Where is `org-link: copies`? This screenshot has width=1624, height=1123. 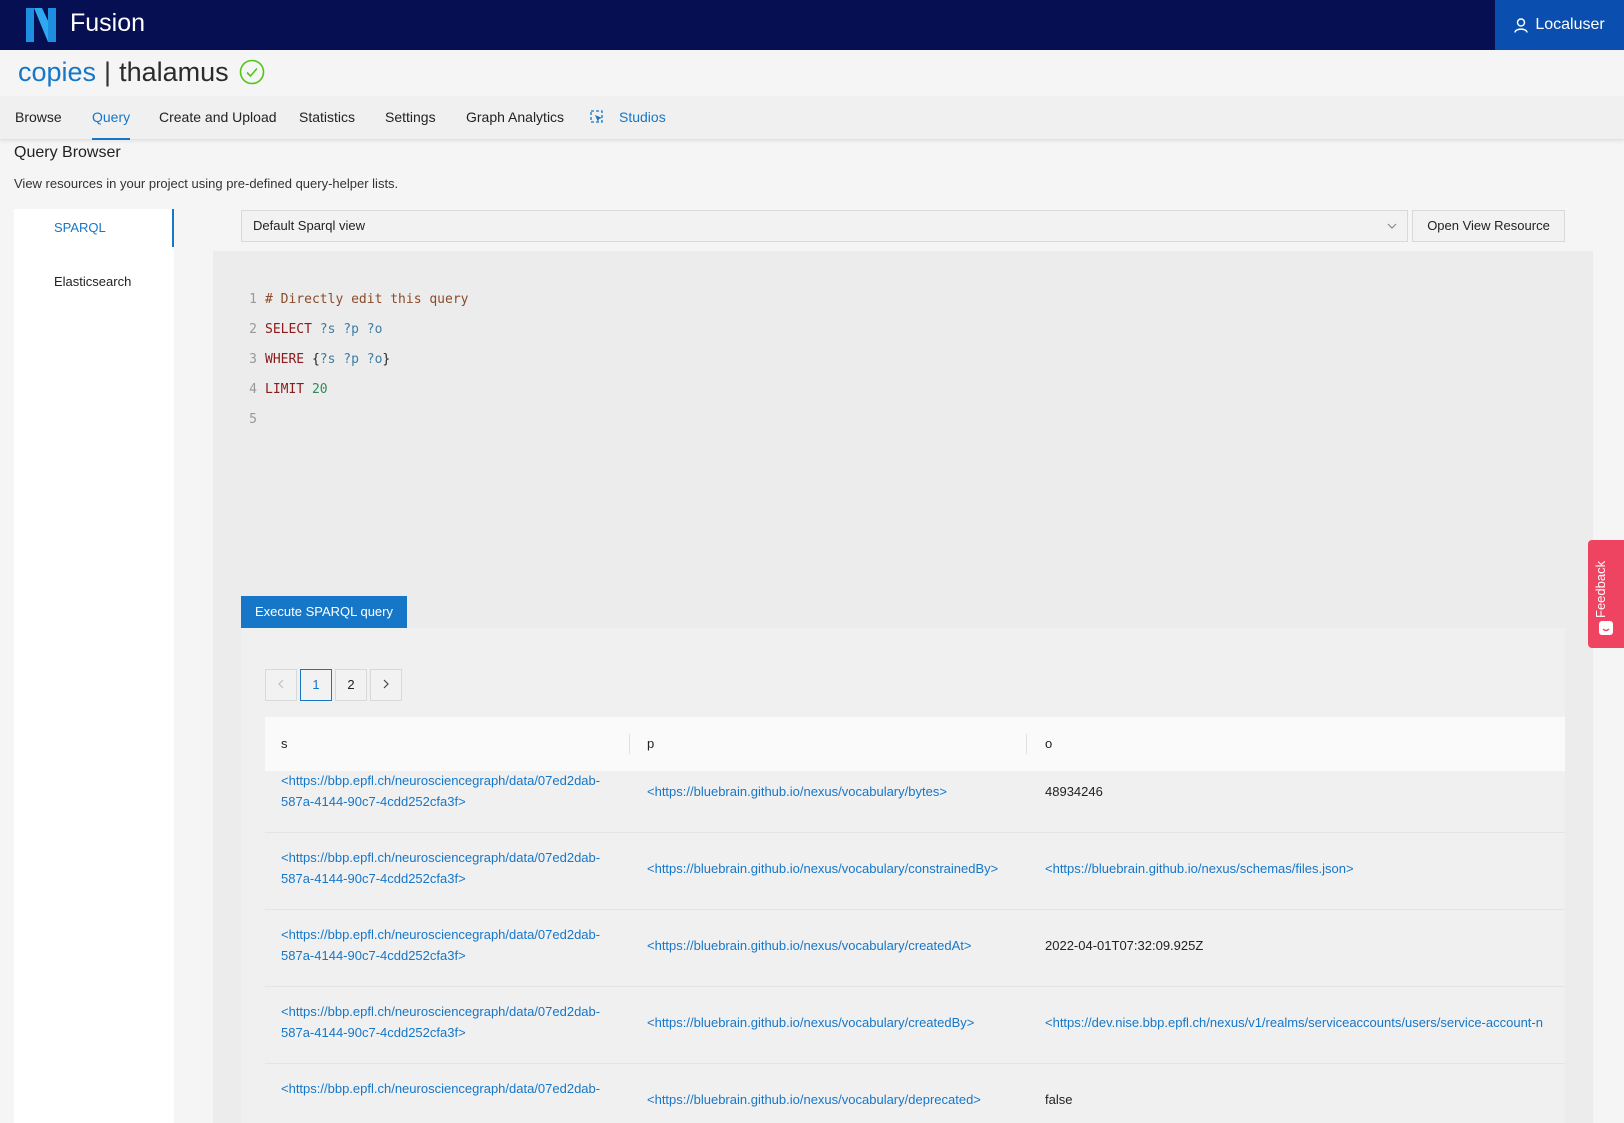 org-link: copies is located at coordinates (57, 72).